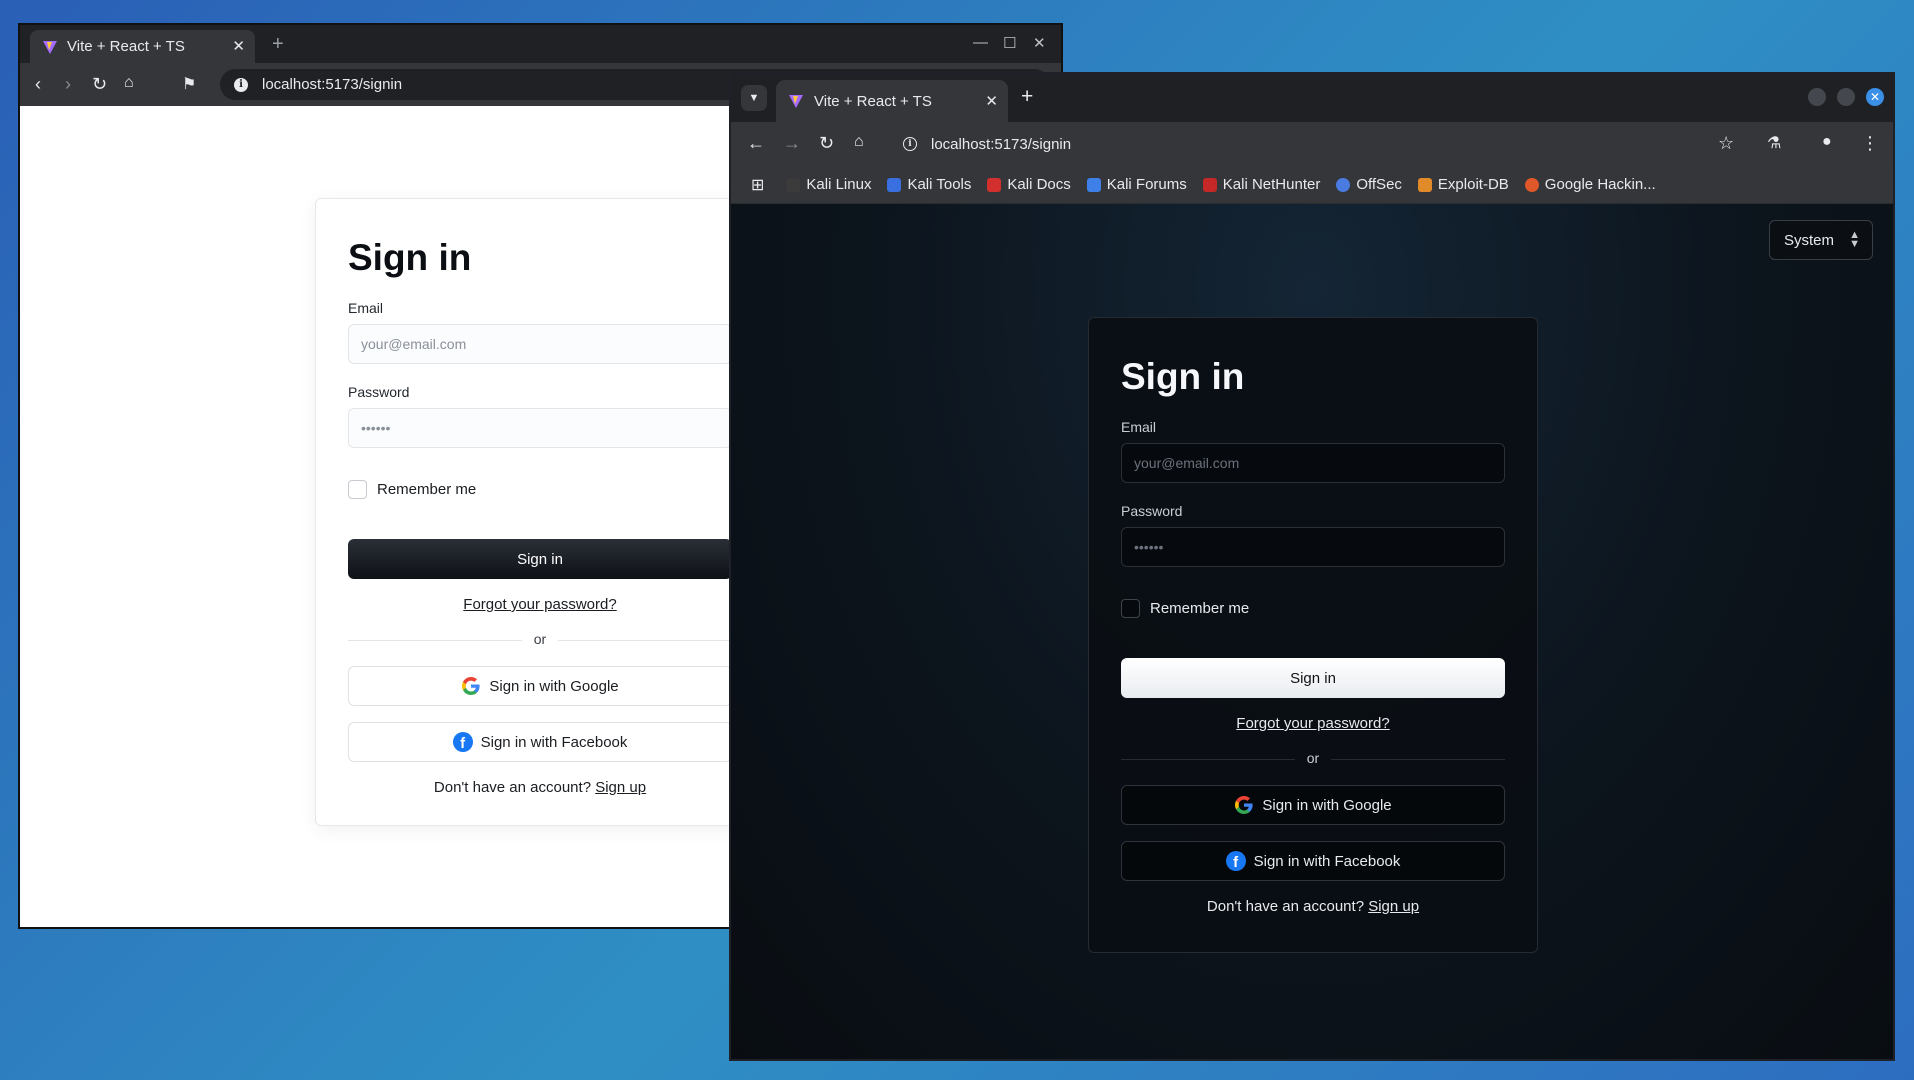 This screenshot has width=1914, height=1080. Describe the element at coordinates (757, 185) in the screenshot. I see `apps-grid-icon: ⊞` at that location.